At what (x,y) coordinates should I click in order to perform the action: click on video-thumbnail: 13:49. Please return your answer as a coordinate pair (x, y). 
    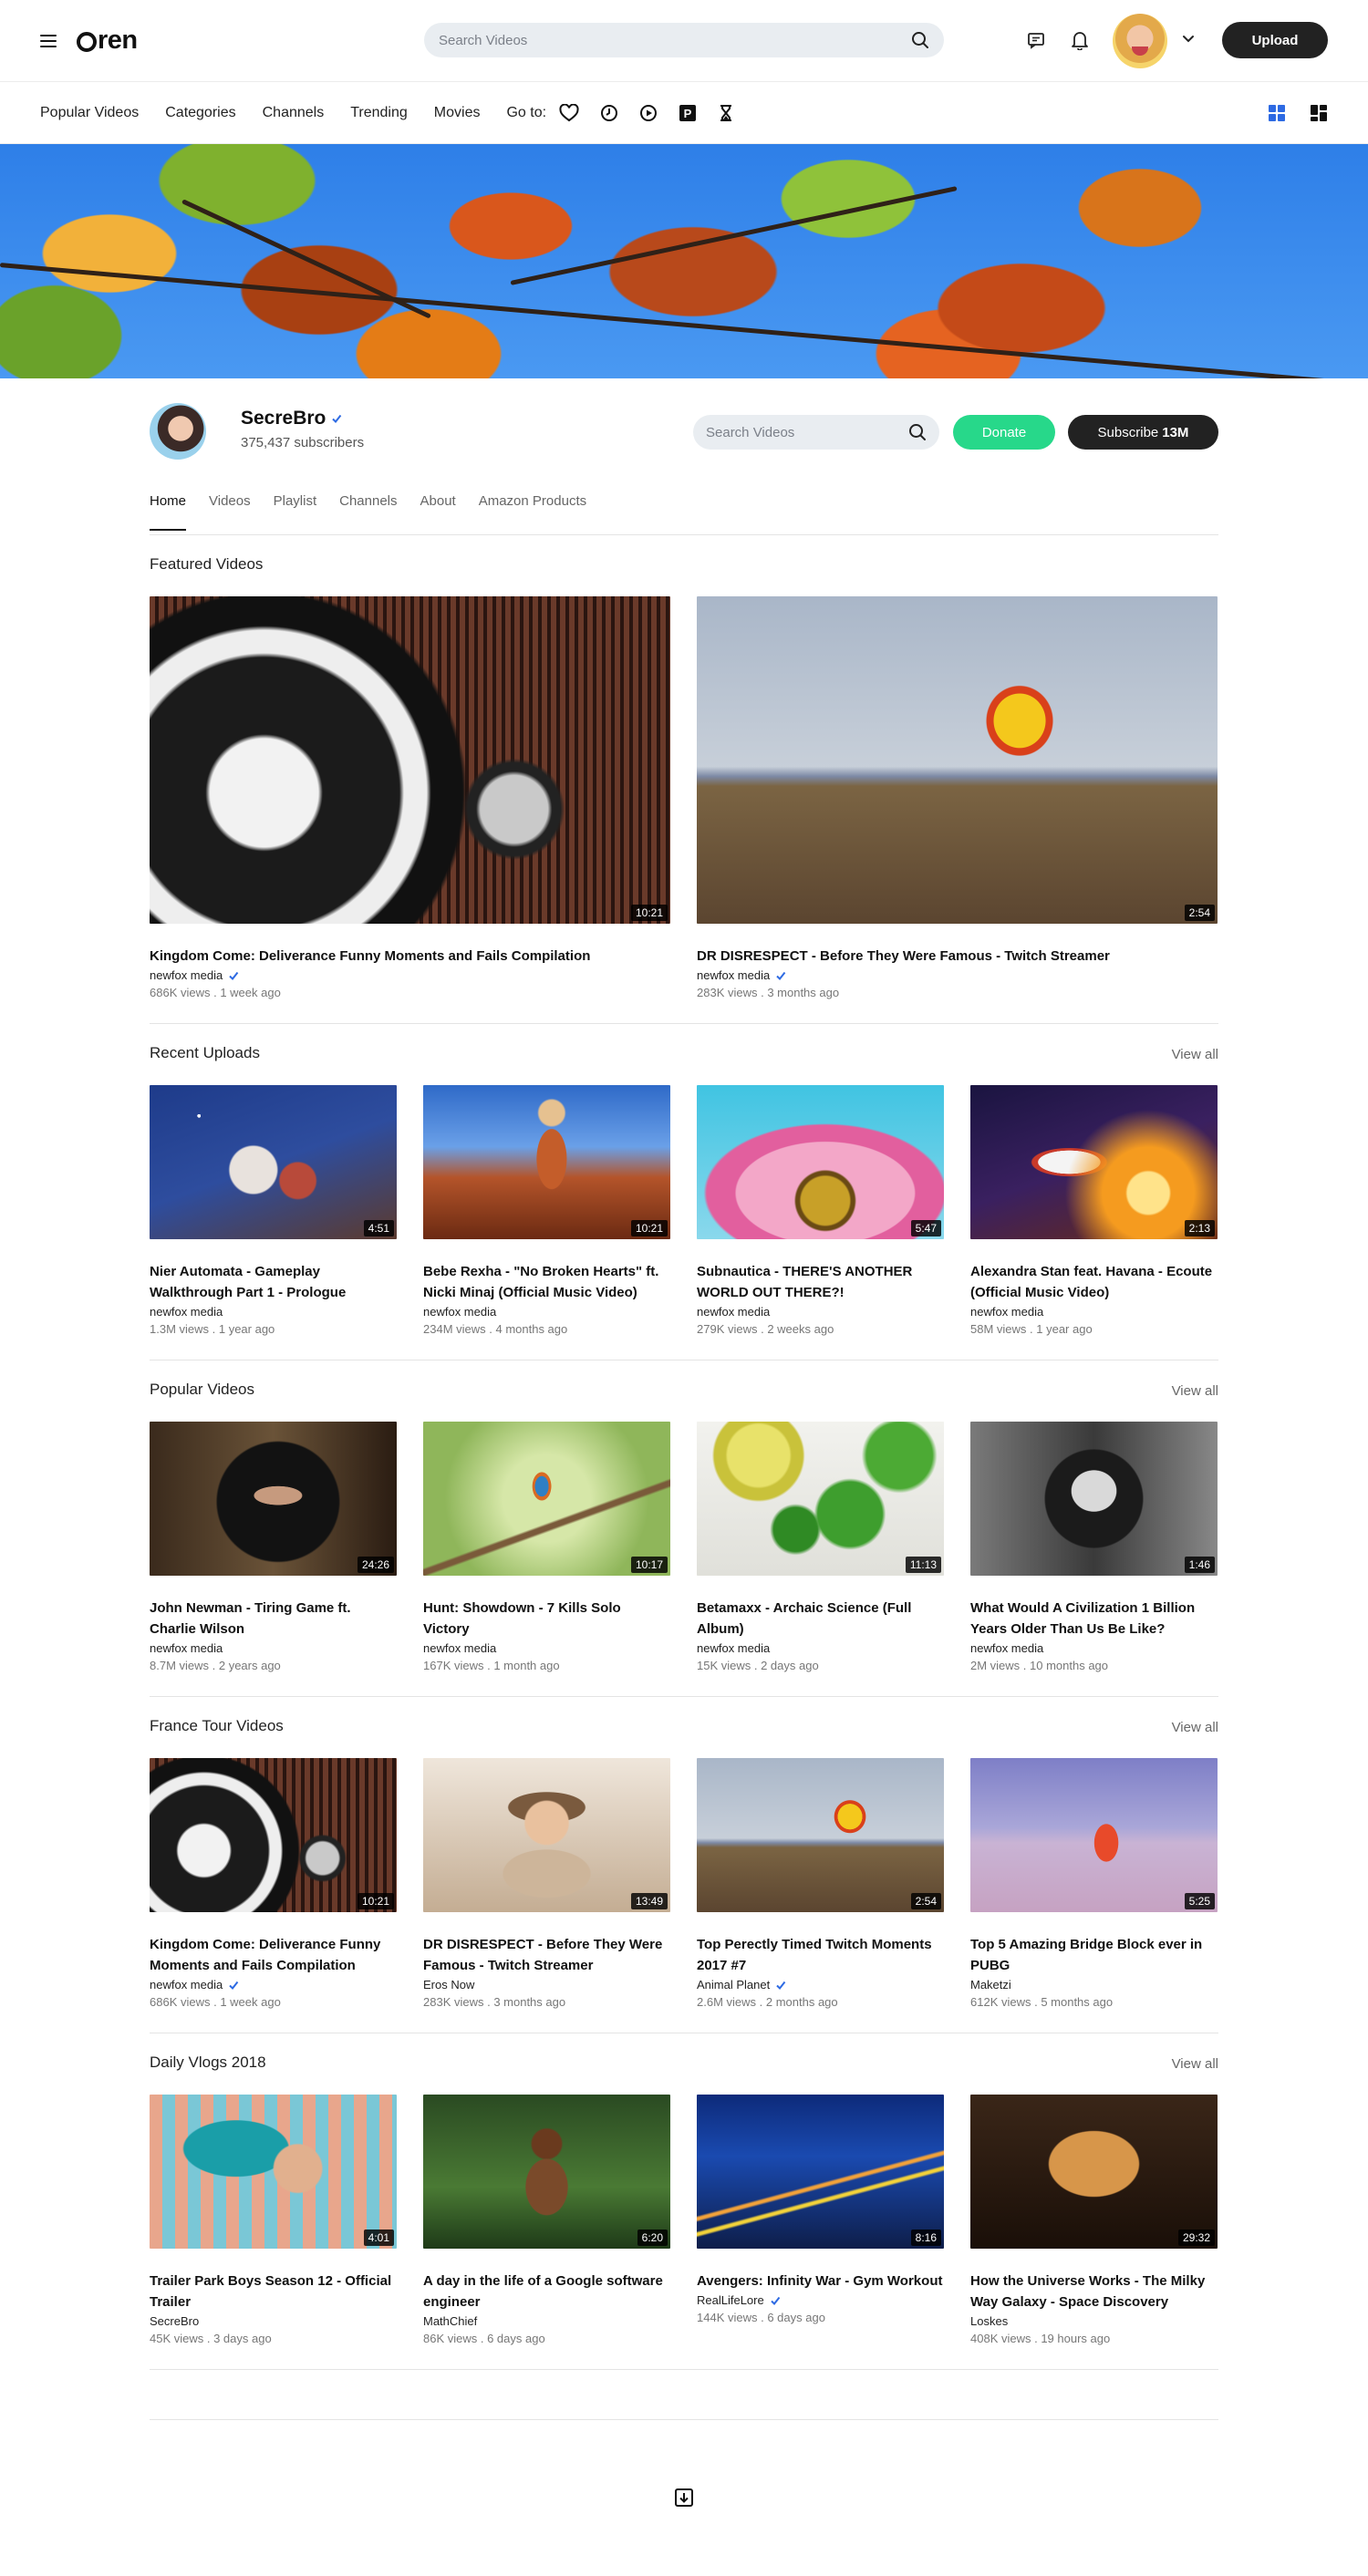
    Looking at the image, I should click on (546, 1835).